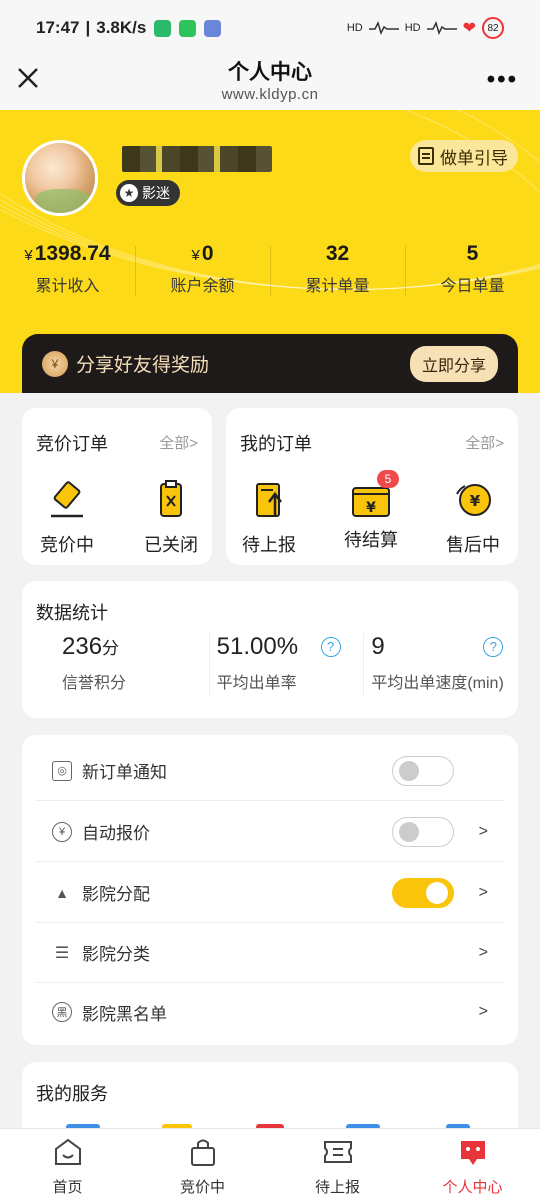 Image resolution: width=540 pixels, height=1200 pixels. Describe the element at coordinates (129, 193) in the screenshot. I see `star-icon: ★` at that location.